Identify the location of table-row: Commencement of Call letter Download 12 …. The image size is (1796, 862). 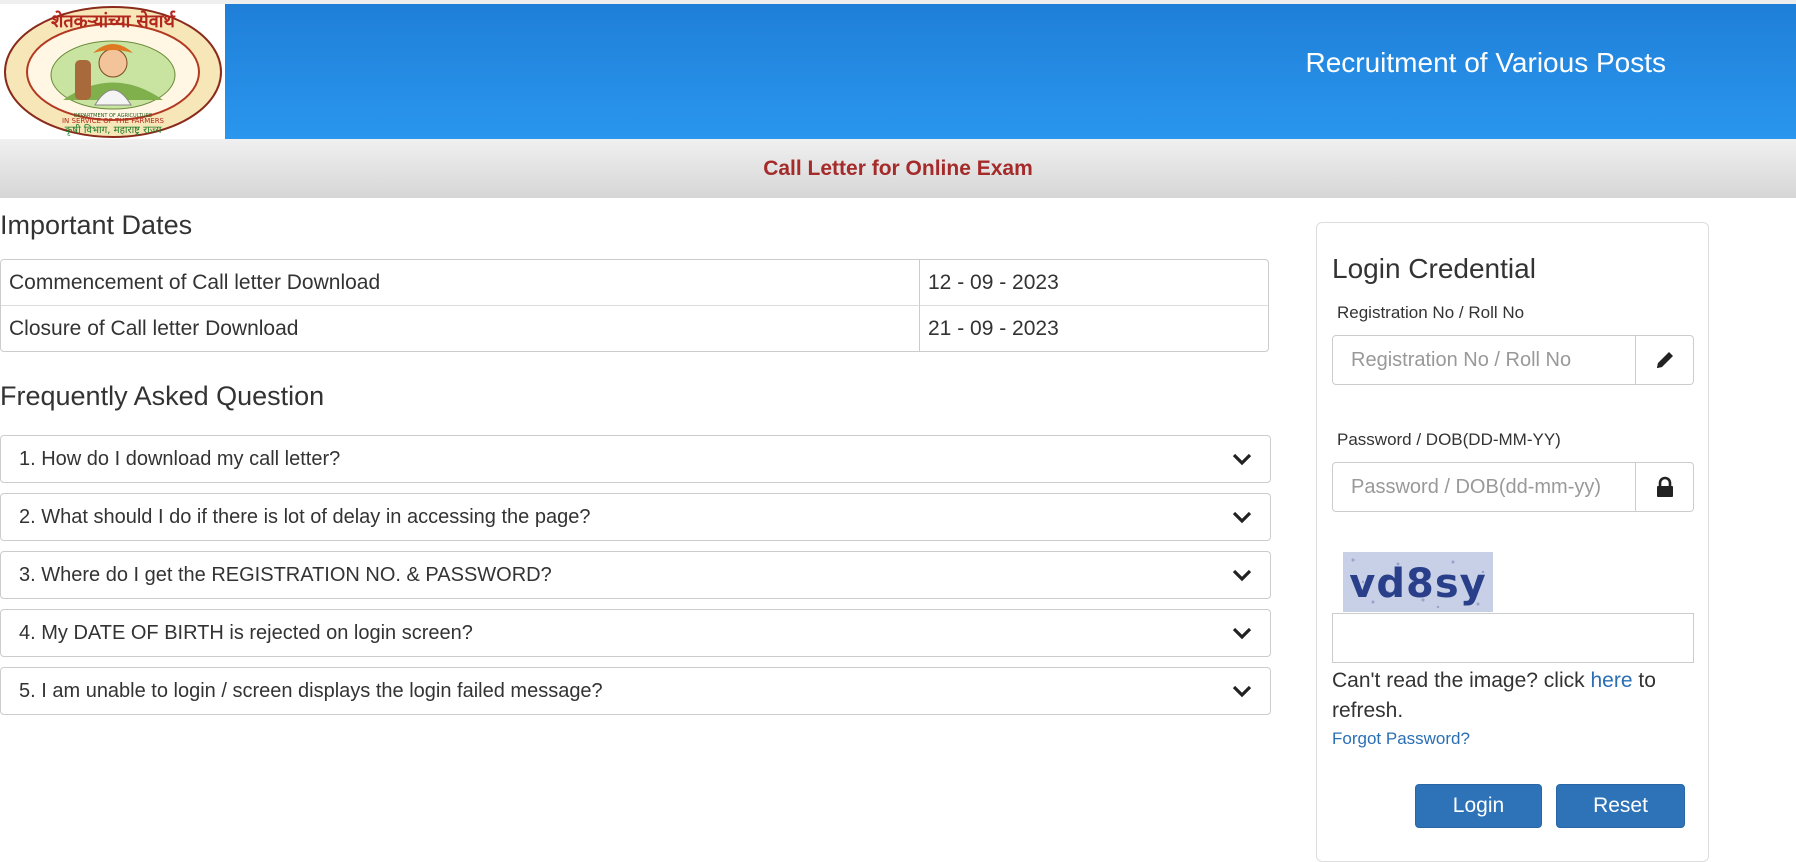
(634, 283).